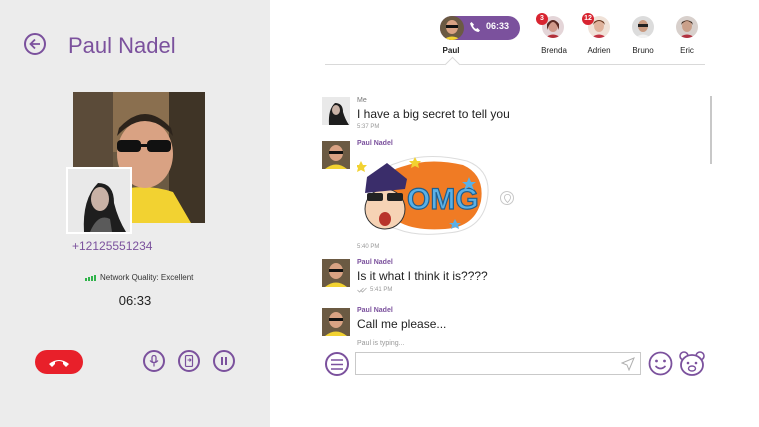 The image size is (759, 427). What do you see at coordinates (643, 27) in the screenshot?
I see `tab-bruno` at bounding box center [643, 27].